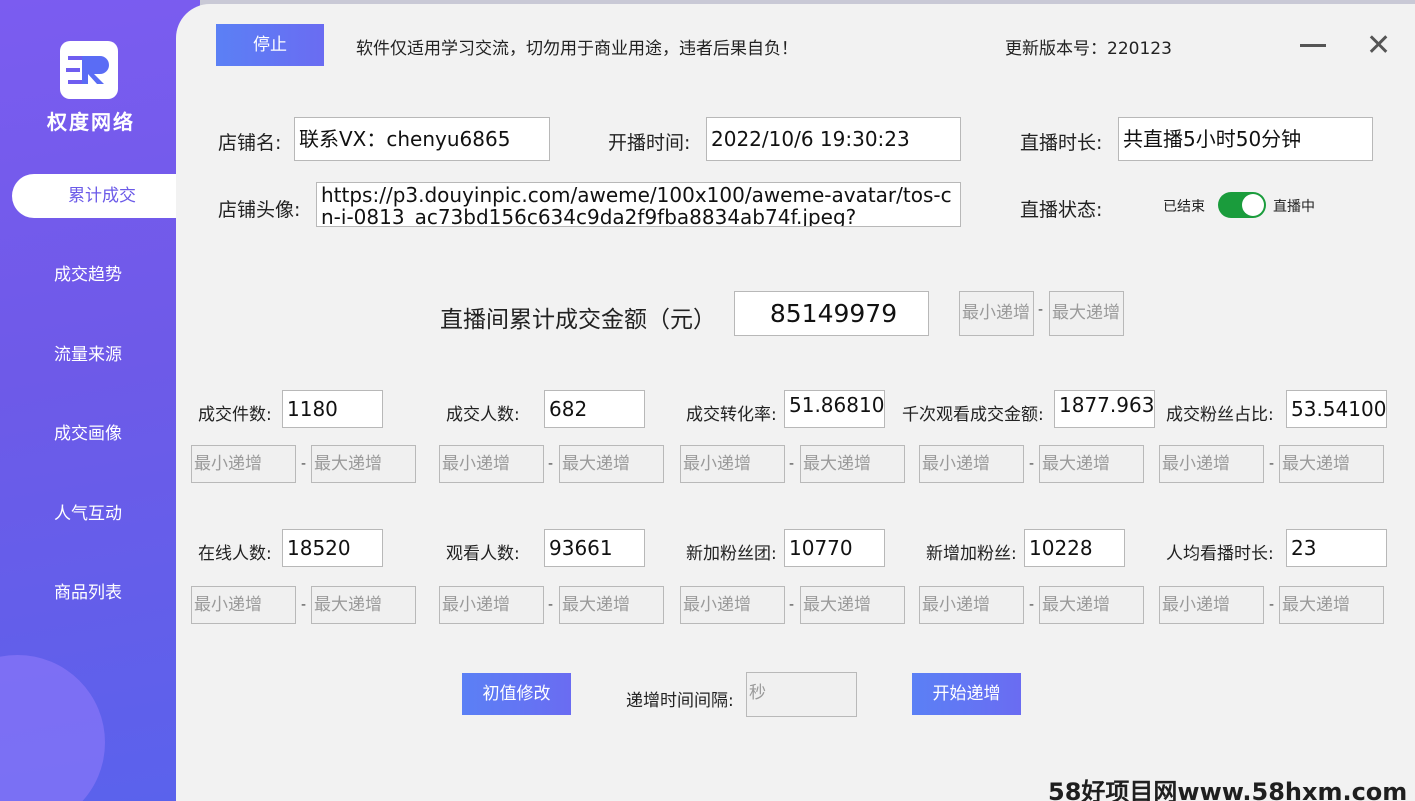  I want to click on init-edit-button: 初值修改, so click(516, 694).